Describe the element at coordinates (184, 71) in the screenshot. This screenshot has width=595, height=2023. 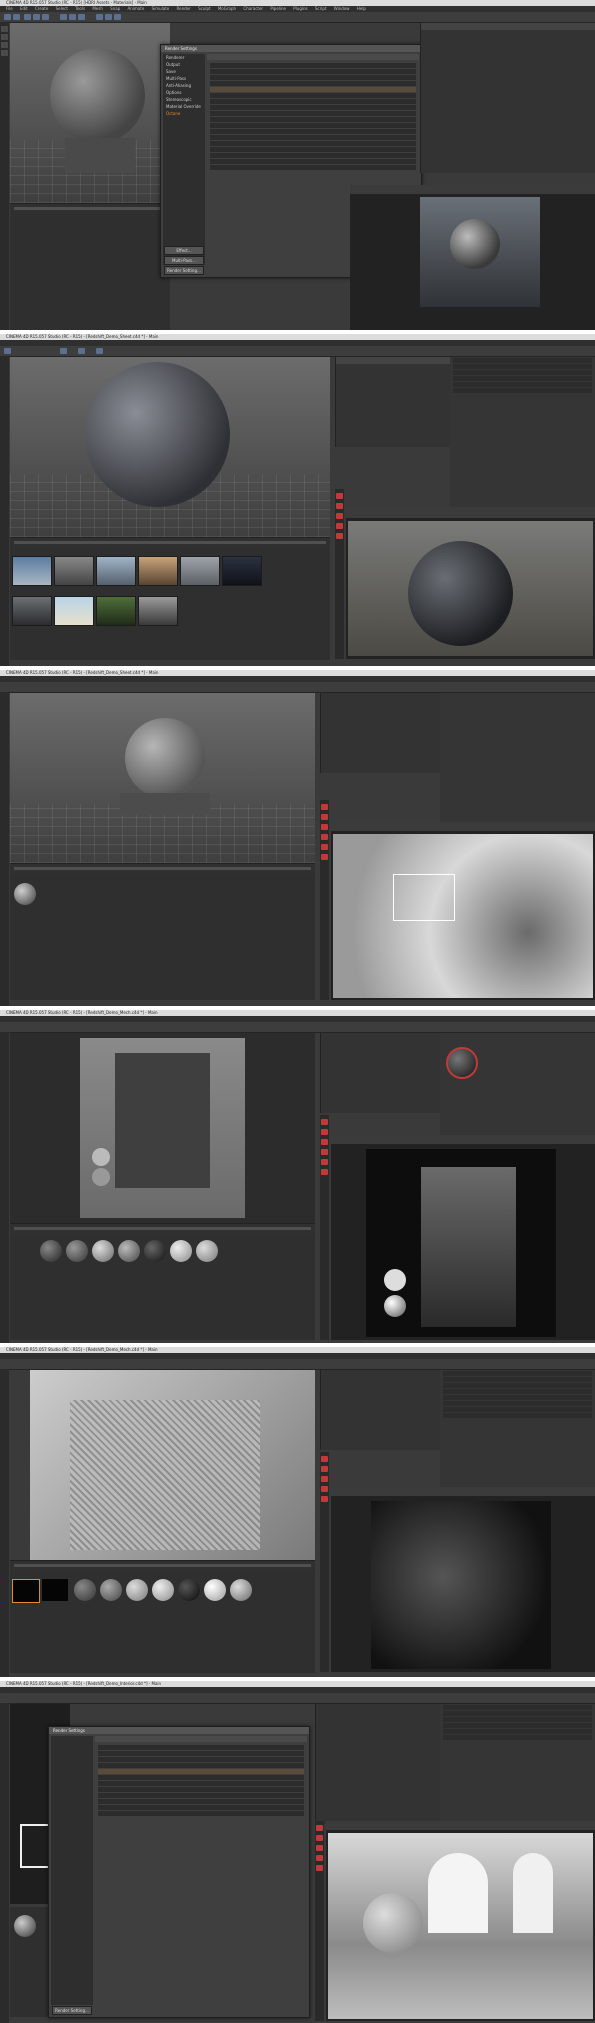
I see `settings-item: Save` at that location.